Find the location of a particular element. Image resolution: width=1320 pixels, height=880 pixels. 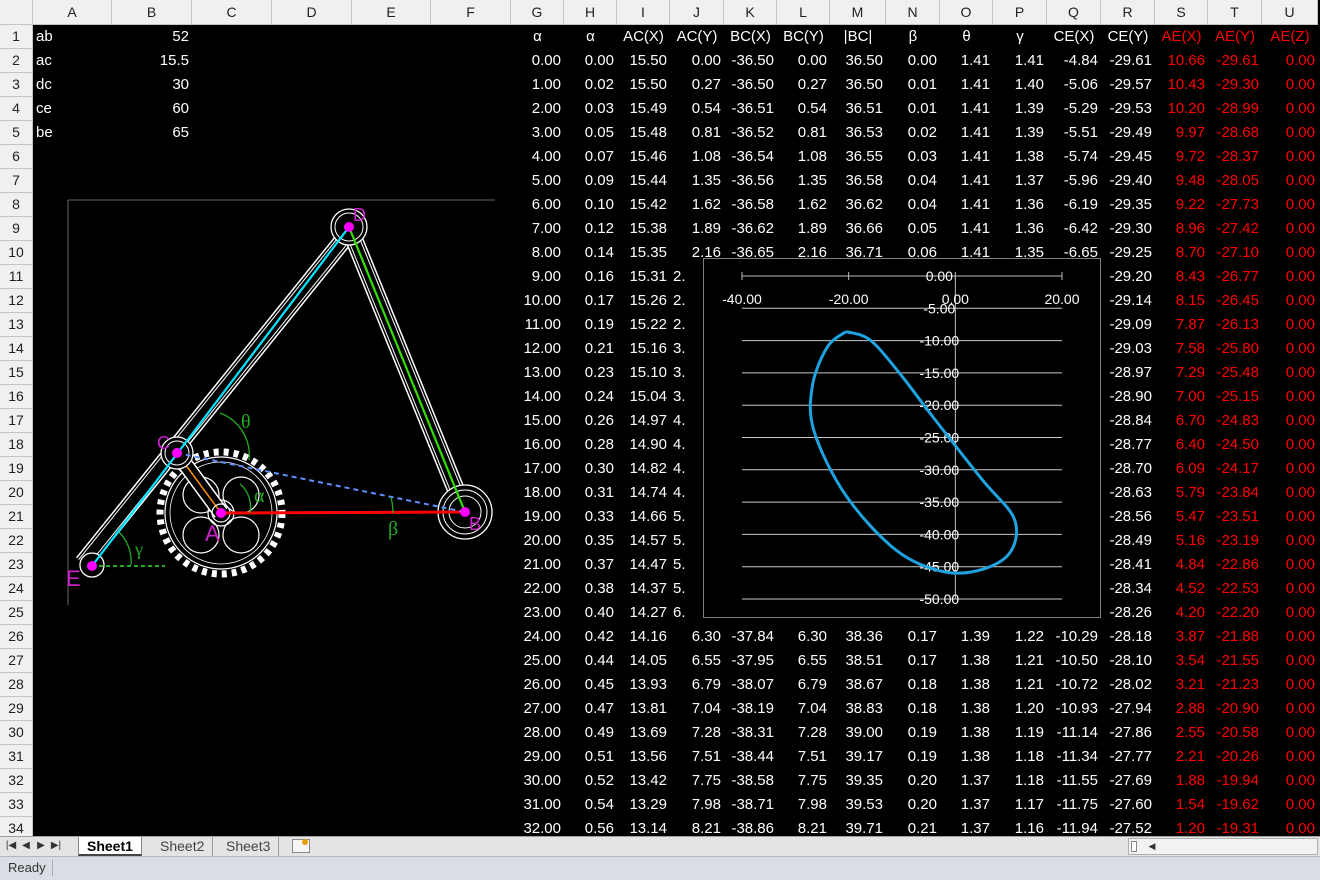

table-cell: 15.10 is located at coordinates (643, 373).